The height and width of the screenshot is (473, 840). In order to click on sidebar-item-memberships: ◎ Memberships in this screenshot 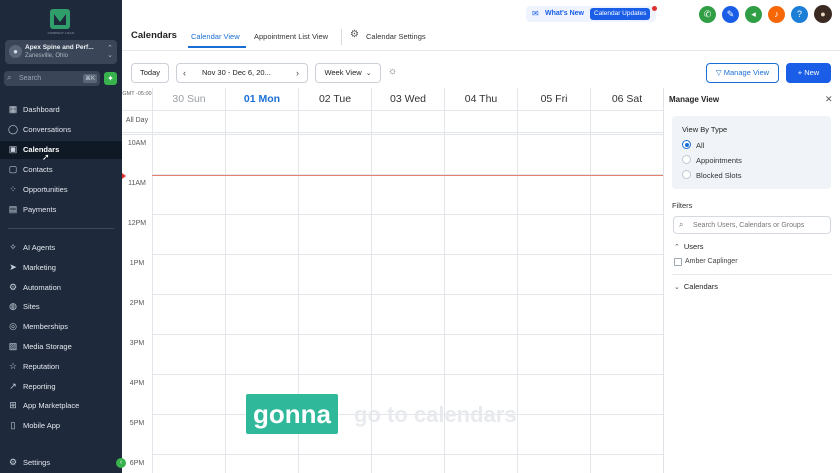, I will do `click(61, 327)`.